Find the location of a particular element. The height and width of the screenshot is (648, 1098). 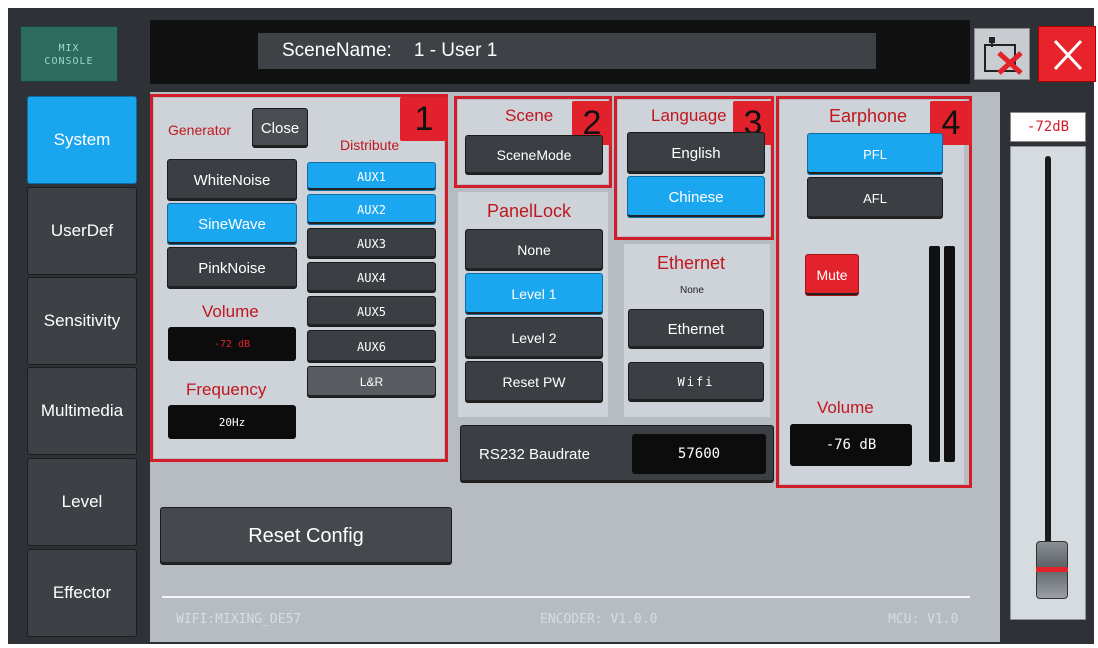

distribute-aux3-button: AUX3 is located at coordinates (371, 243).